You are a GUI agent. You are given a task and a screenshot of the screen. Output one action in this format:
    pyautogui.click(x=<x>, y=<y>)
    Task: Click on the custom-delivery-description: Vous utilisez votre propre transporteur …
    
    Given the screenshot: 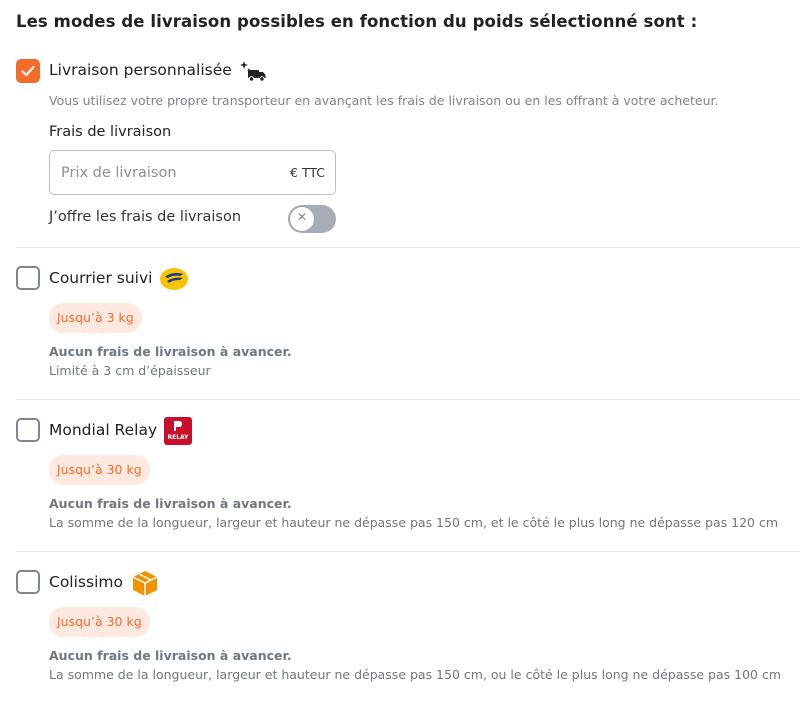 What is the action you would take?
    pyautogui.click(x=384, y=100)
    